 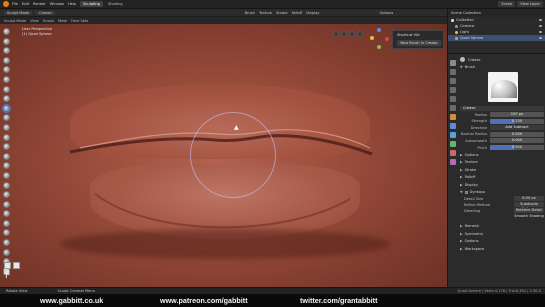 I want to click on pinch-row: Pinch 0.500, so click(x=502, y=148).